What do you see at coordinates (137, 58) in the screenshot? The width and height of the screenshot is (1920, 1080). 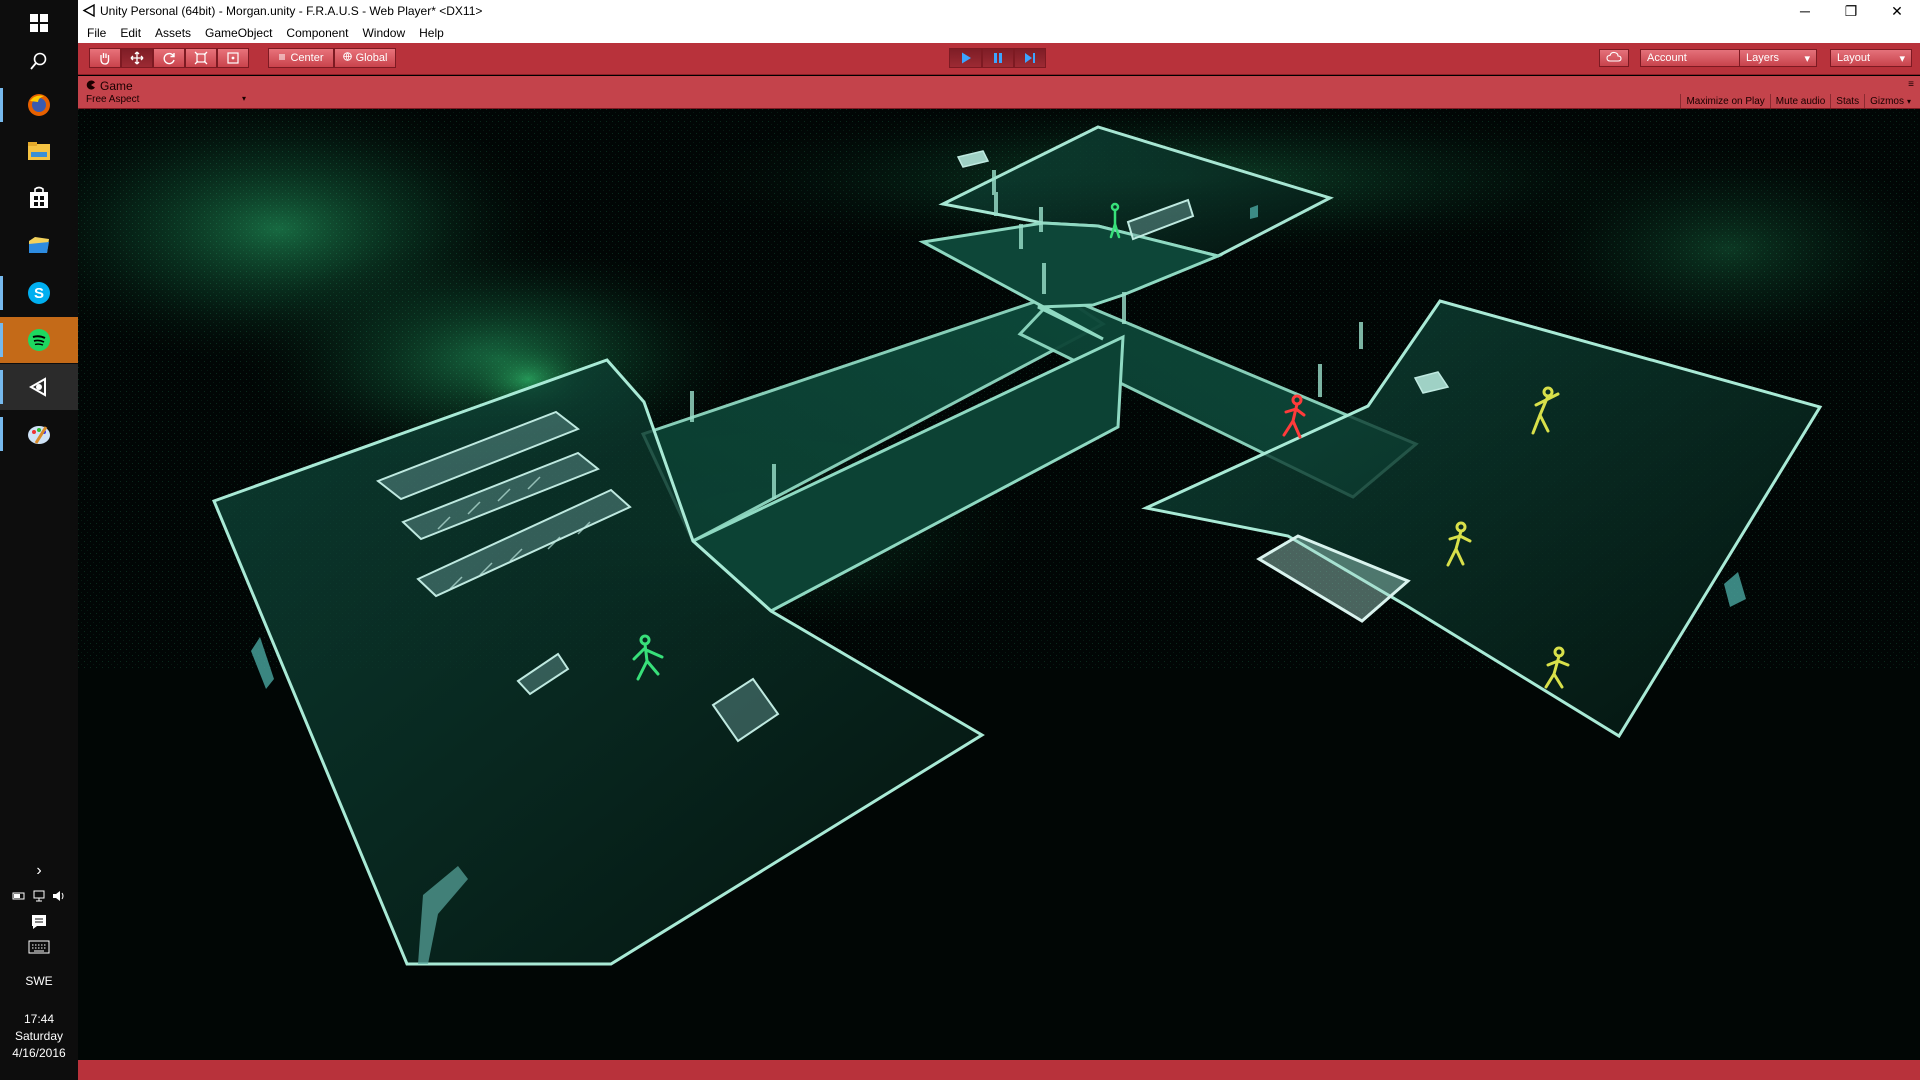 I see `move-tool-icon` at bounding box center [137, 58].